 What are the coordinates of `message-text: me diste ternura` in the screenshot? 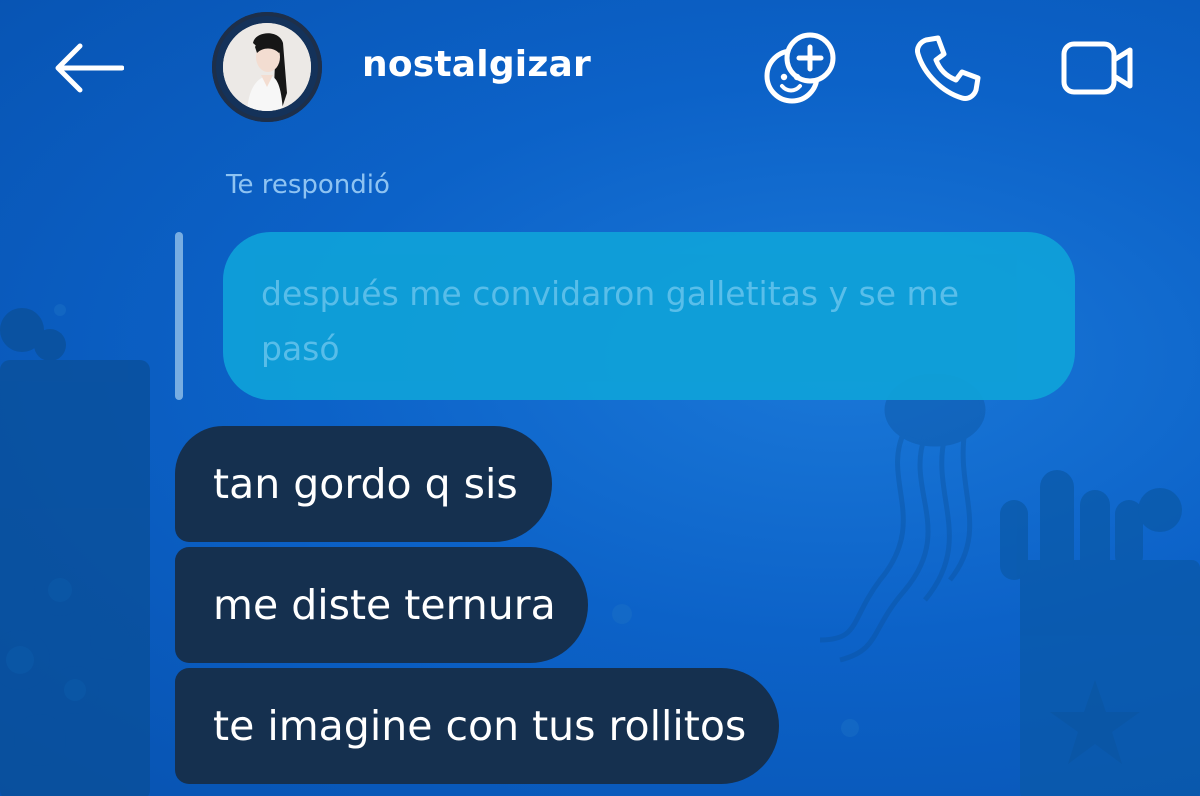 It's located at (384, 605).